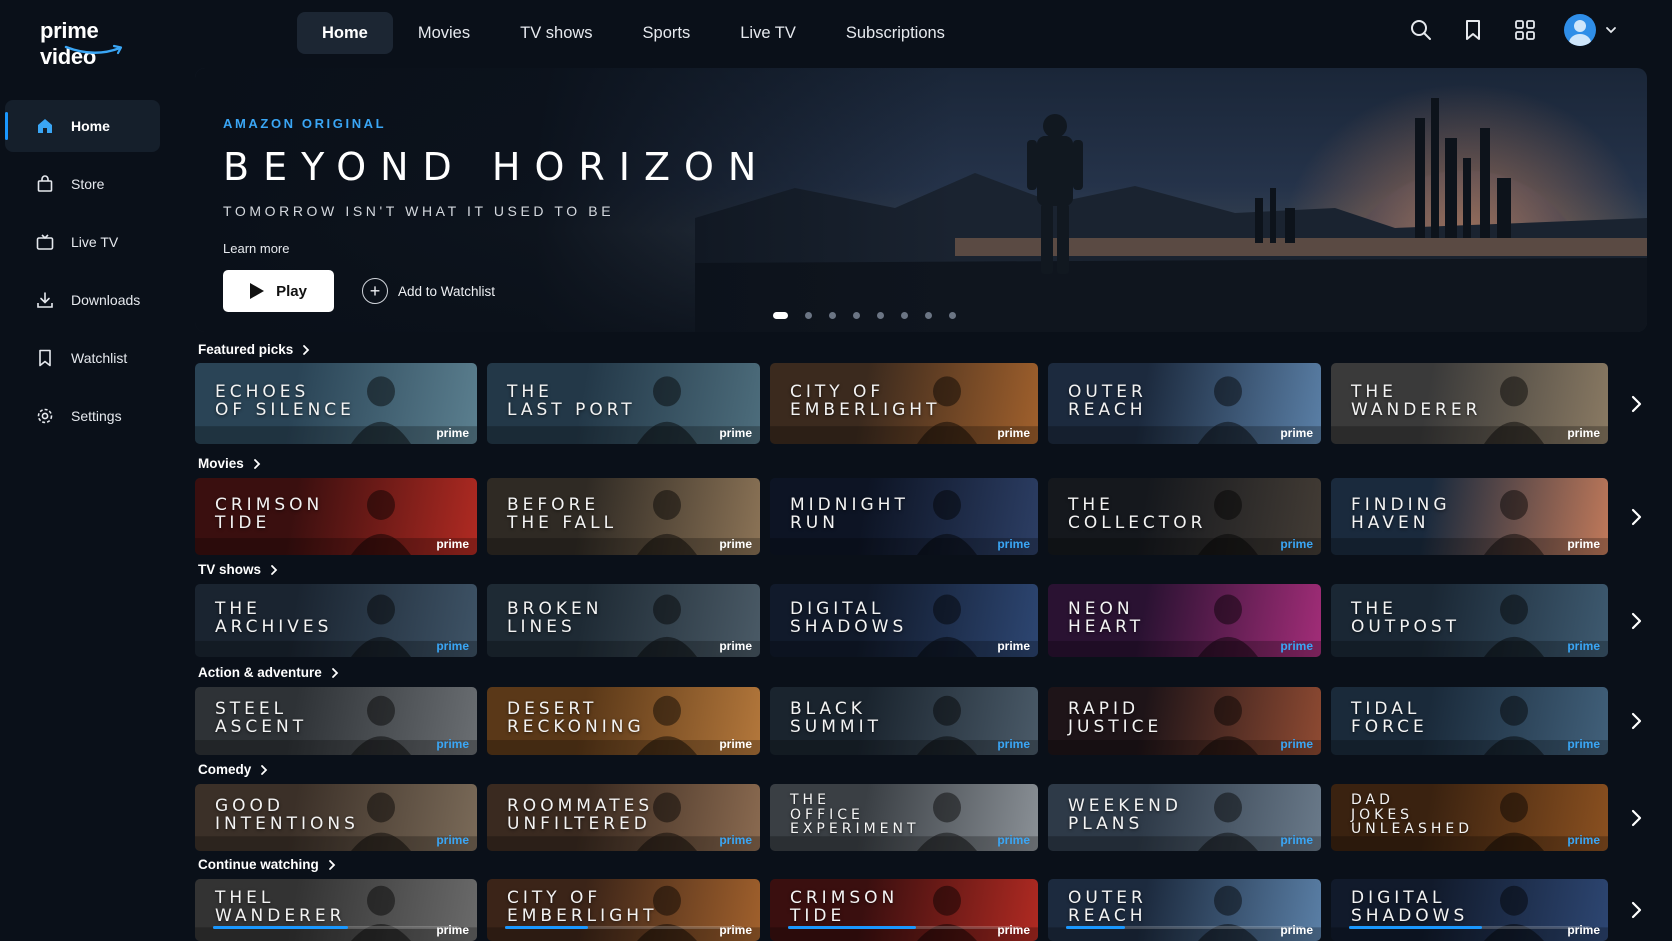 This screenshot has width=1672, height=941. What do you see at coordinates (623, 927) in the screenshot?
I see `watch-progress-bar` at bounding box center [623, 927].